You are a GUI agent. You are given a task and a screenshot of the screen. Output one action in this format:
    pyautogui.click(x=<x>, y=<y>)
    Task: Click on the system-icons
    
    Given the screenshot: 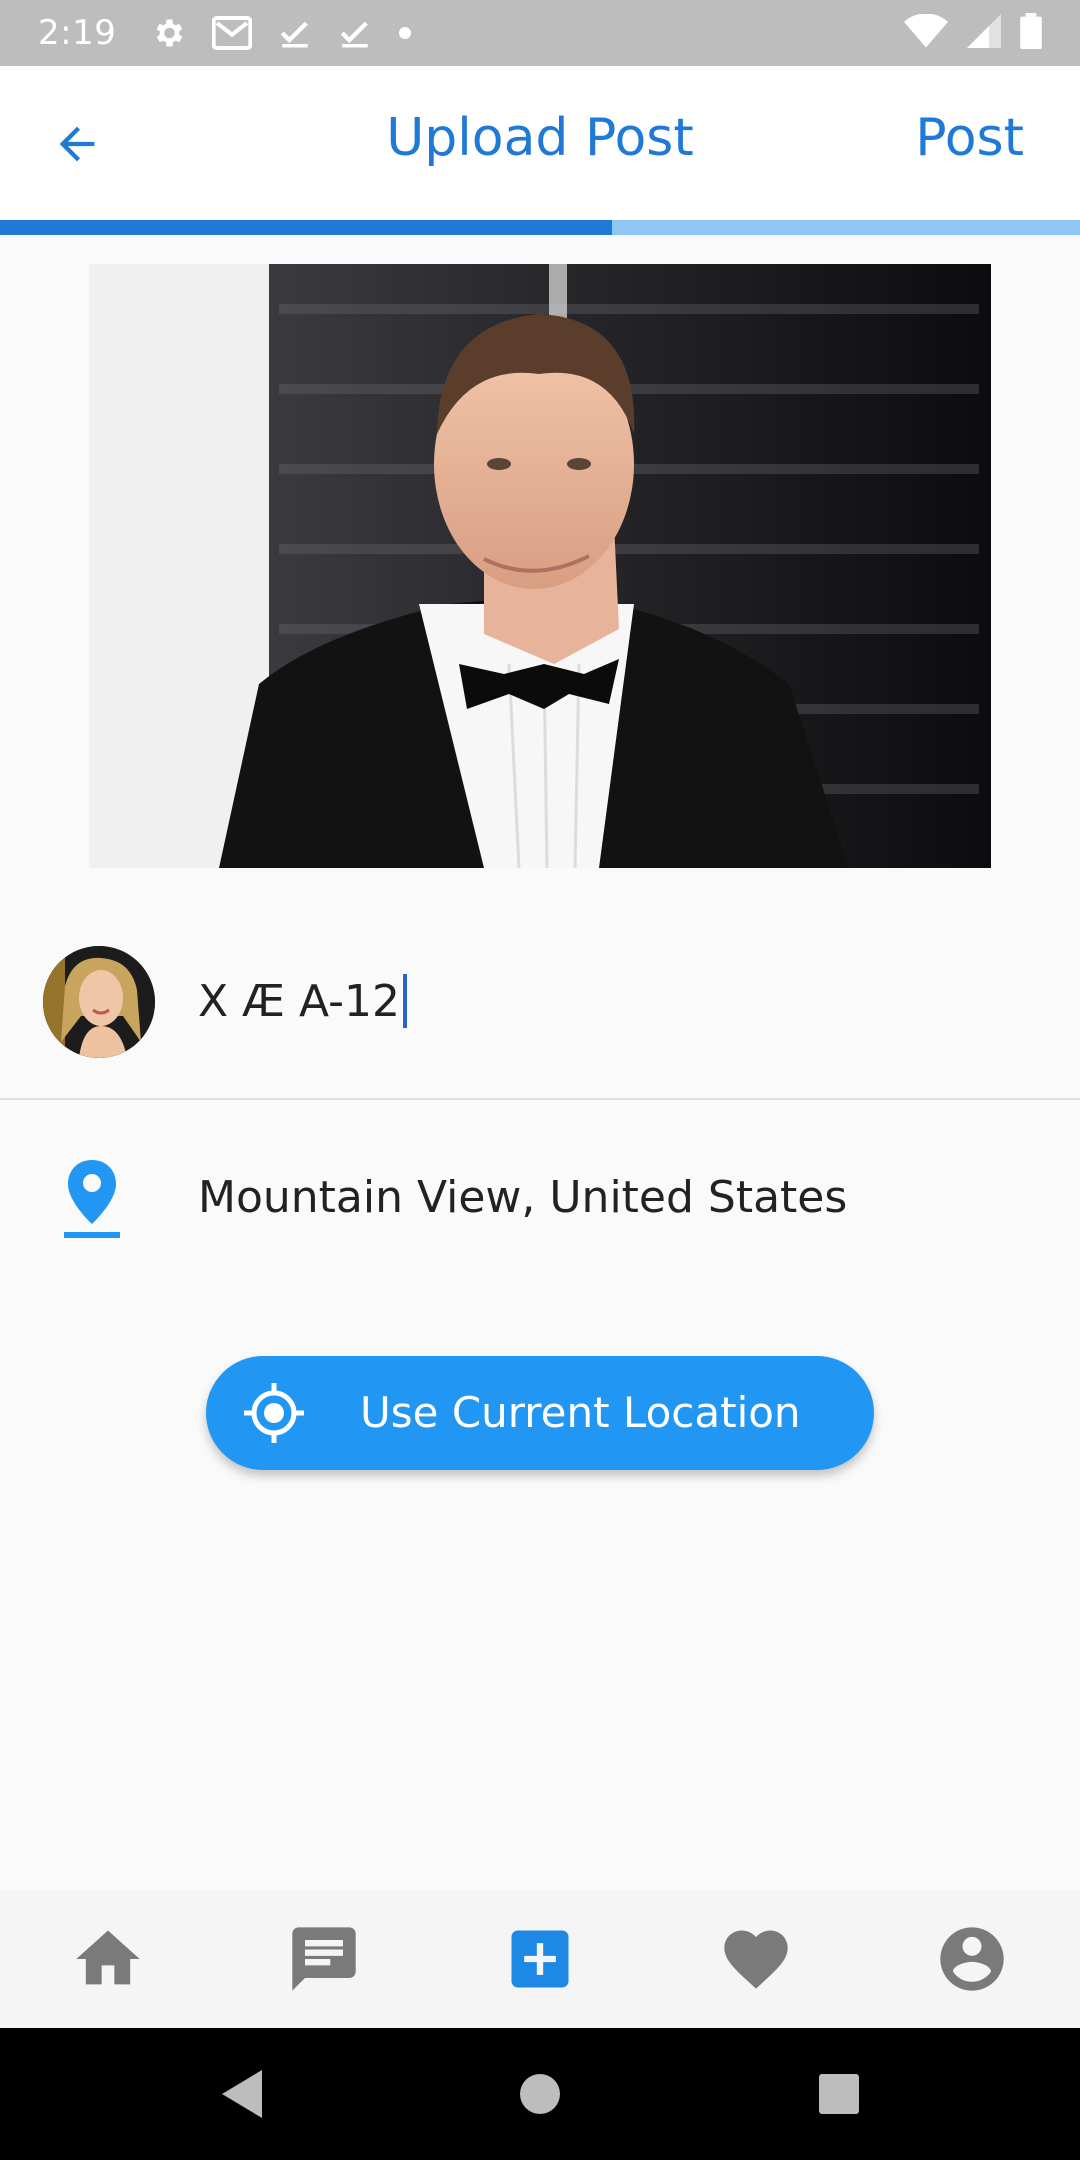 What is the action you would take?
    pyautogui.click(x=973, y=33)
    